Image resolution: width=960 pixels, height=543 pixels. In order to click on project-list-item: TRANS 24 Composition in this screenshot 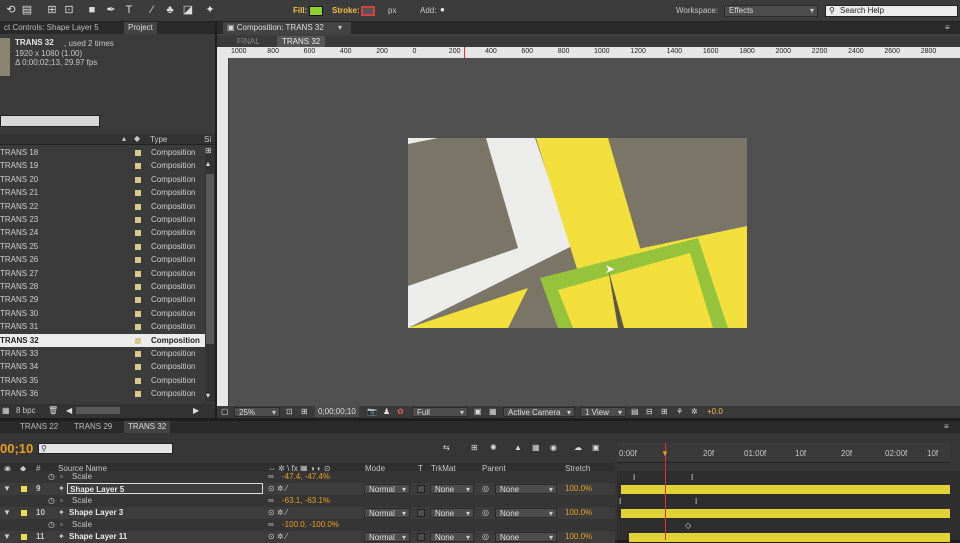, I will do `click(102, 232)`.